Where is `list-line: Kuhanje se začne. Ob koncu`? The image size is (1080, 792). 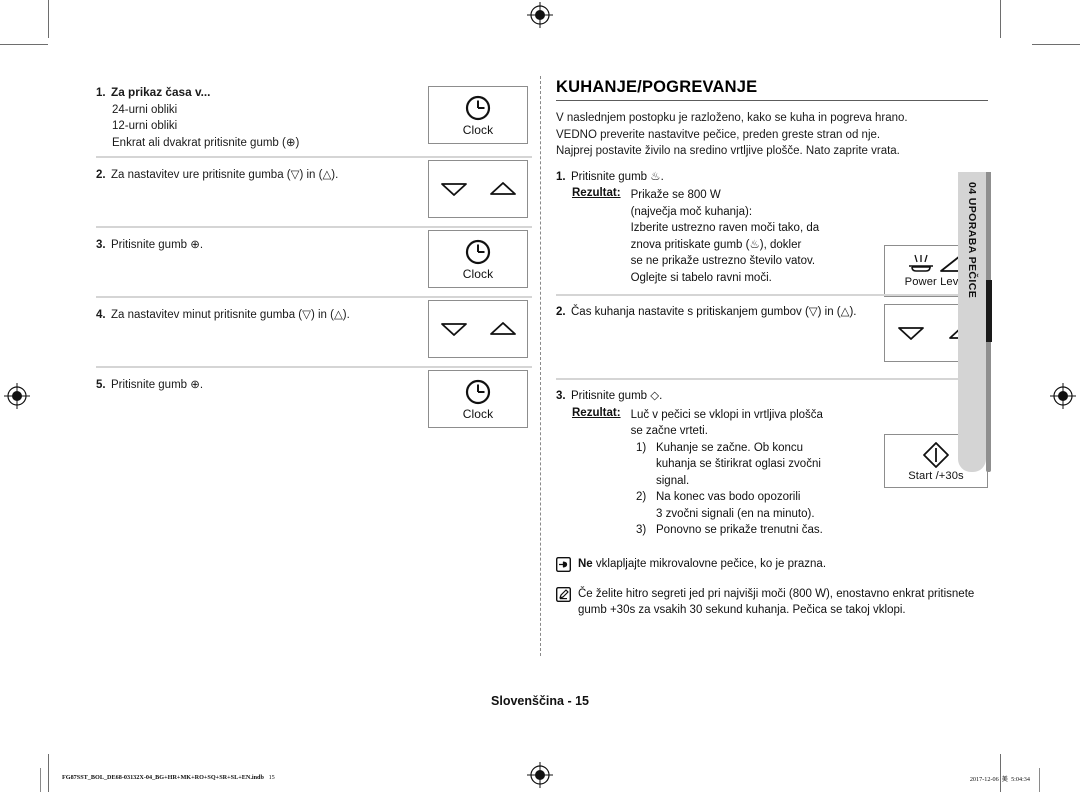 list-line: Kuhanje se začne. Ob koncu is located at coordinates (730, 447).